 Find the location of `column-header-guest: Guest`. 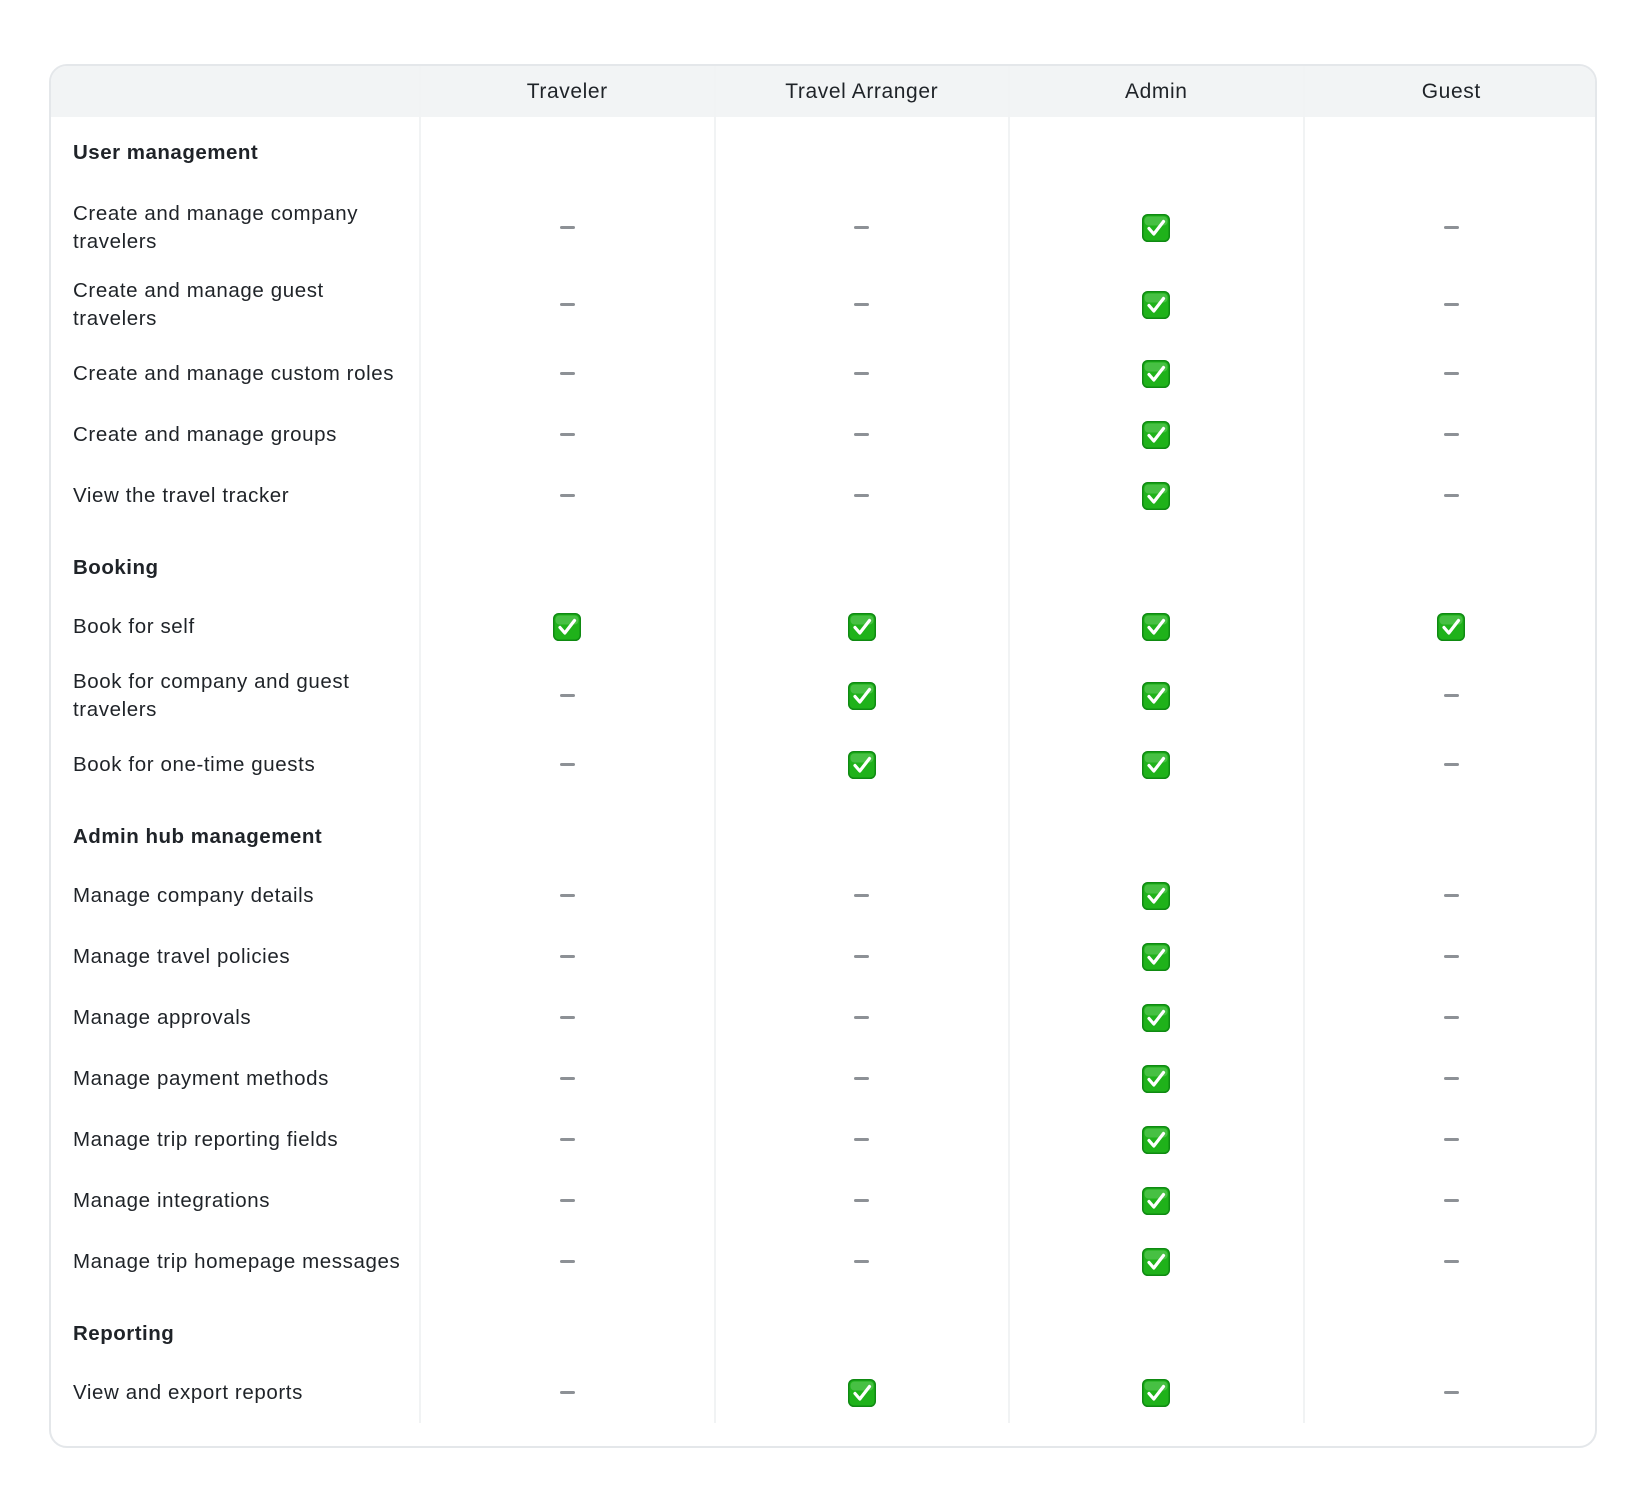

column-header-guest: Guest is located at coordinates (1448, 91).